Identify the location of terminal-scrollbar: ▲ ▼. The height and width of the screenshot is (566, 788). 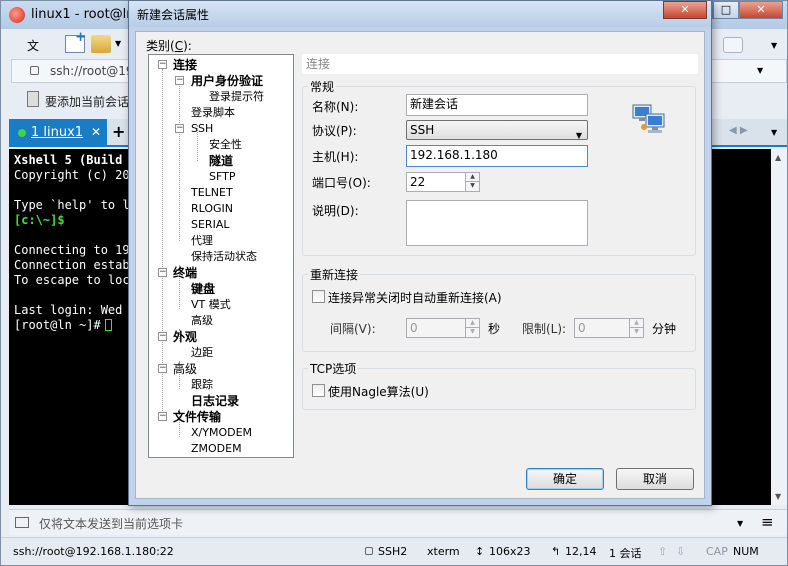
(779, 327).